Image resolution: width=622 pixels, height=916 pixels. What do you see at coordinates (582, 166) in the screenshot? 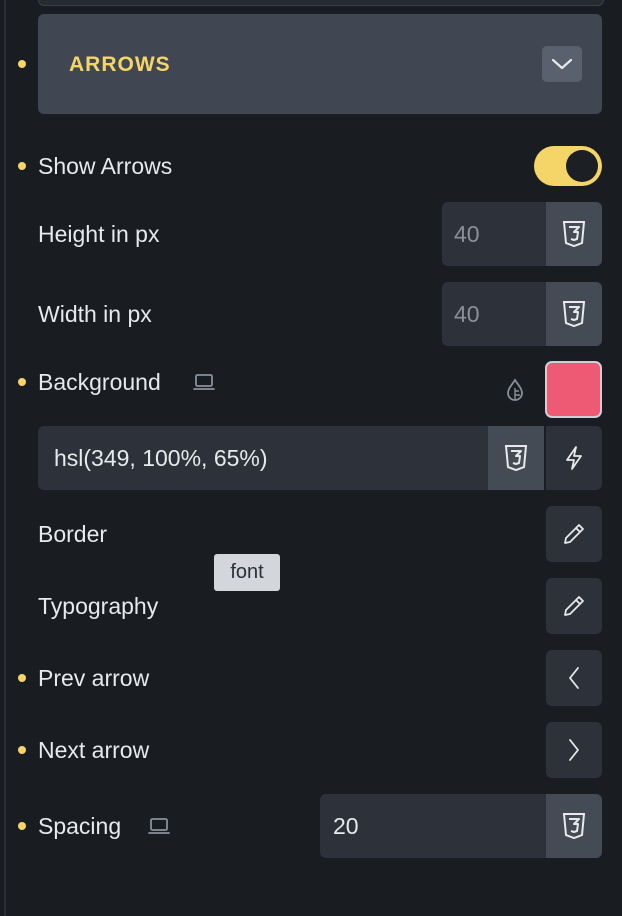
I see `toggle-knob` at bounding box center [582, 166].